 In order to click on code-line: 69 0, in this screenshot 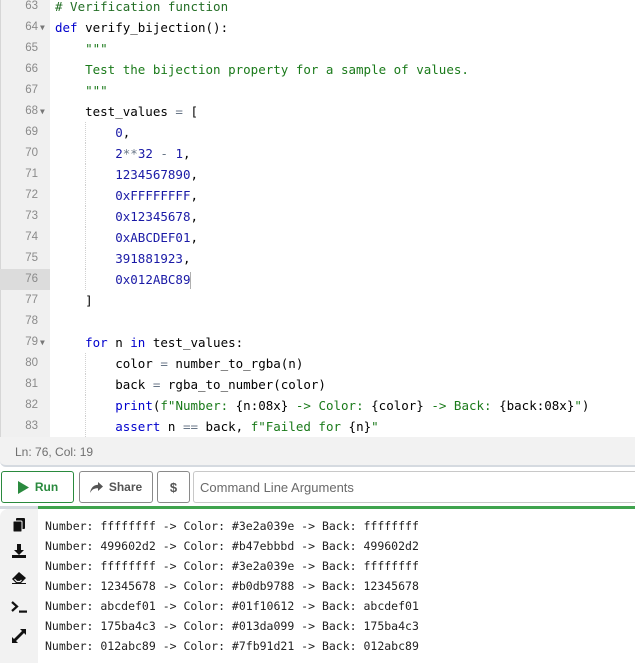, I will do `click(317, 132)`.